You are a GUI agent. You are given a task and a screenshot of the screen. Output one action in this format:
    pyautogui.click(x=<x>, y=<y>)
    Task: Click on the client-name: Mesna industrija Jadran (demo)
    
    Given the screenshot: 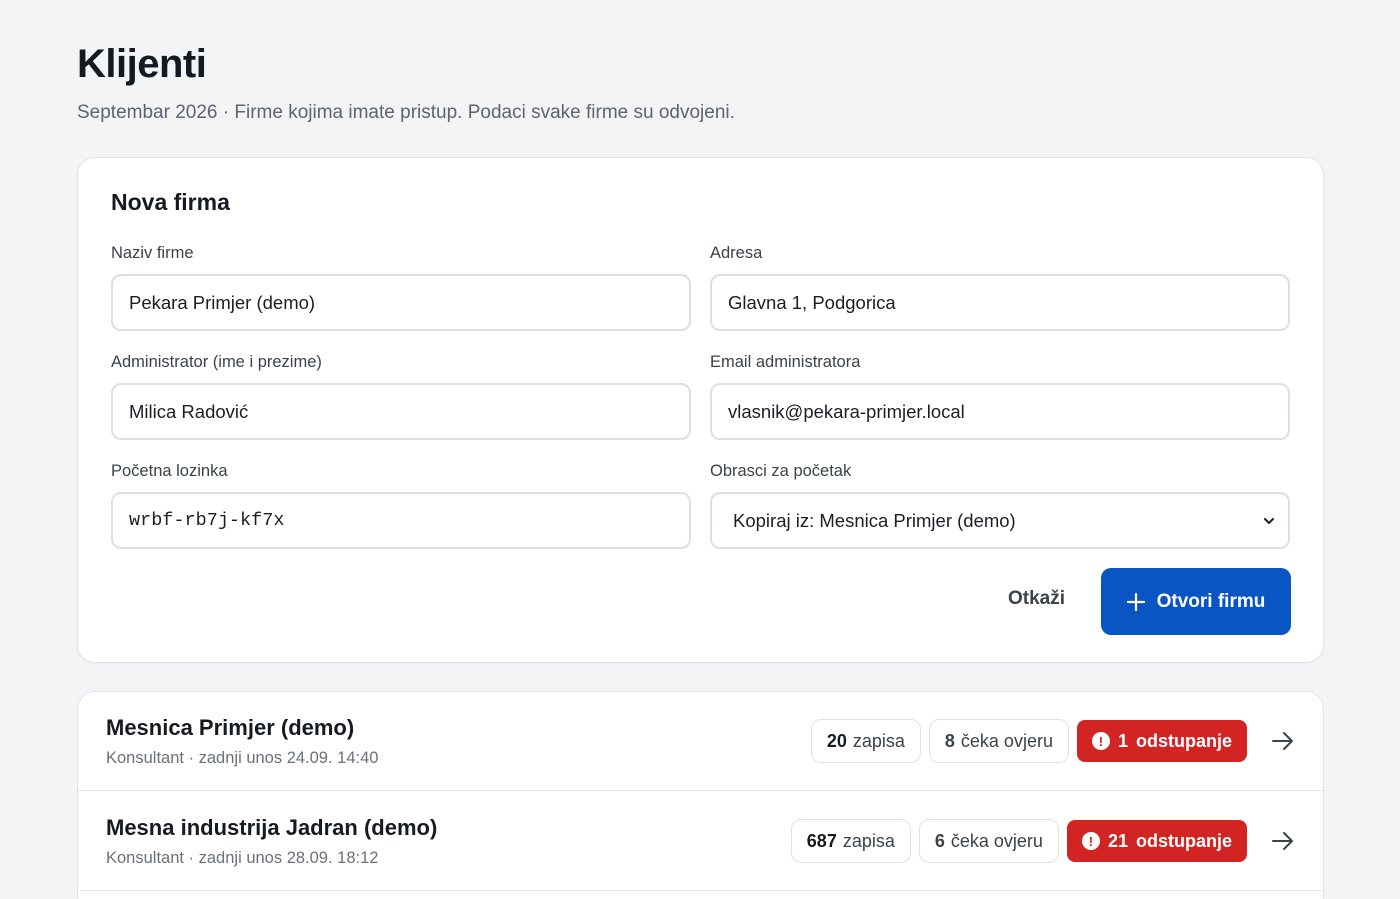 What is the action you would take?
    pyautogui.click(x=272, y=827)
    